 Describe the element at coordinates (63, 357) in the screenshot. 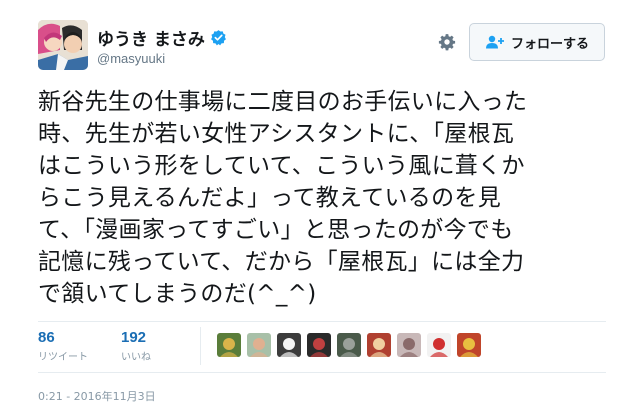

I see `retweet-label: リツイート` at that location.